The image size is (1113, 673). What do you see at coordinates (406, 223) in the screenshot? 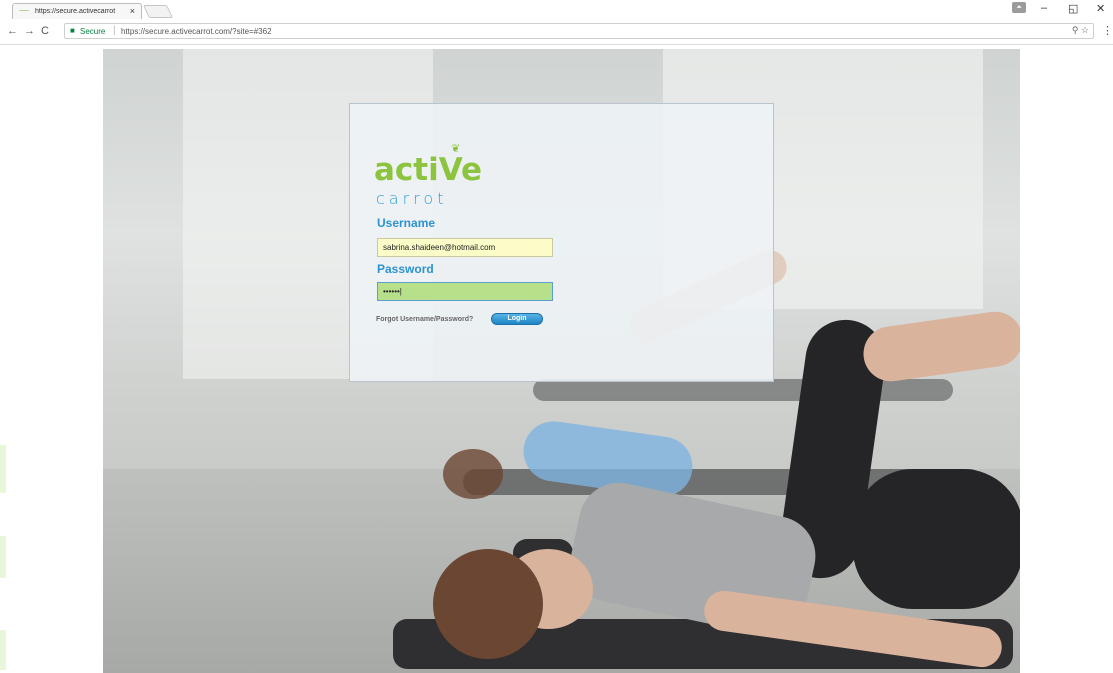
I see `username-label: Username` at bounding box center [406, 223].